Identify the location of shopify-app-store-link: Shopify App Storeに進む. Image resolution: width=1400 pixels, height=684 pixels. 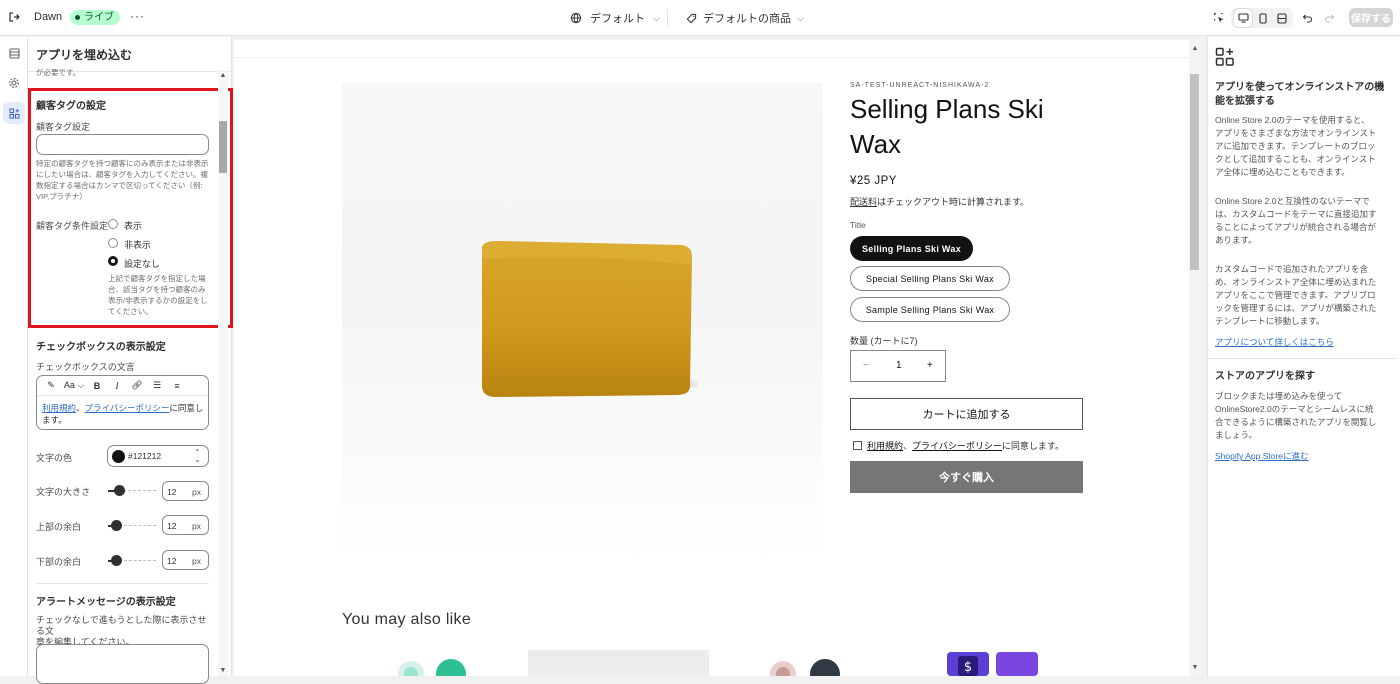
(1262, 456).